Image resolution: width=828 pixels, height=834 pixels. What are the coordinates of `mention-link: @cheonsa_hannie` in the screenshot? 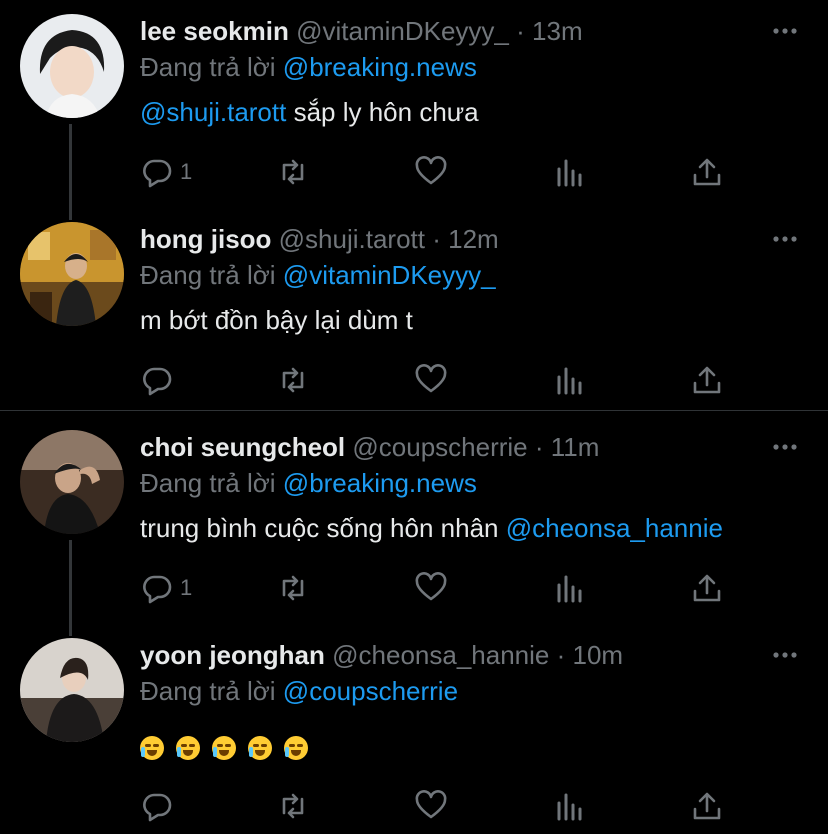 It's located at (614, 528).